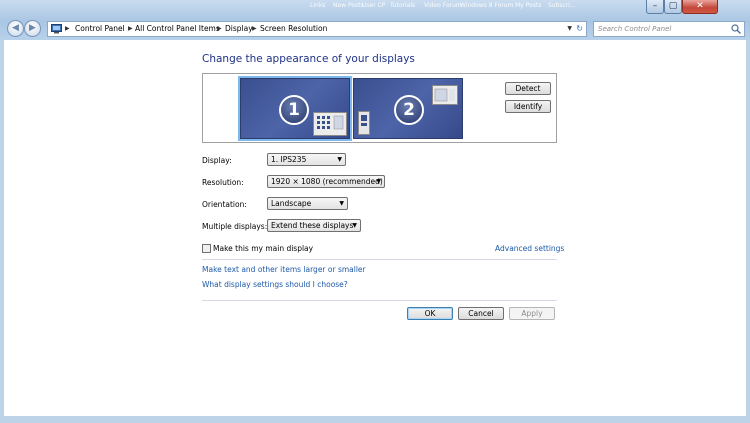  I want to click on forward-button: ▶, so click(32, 28).